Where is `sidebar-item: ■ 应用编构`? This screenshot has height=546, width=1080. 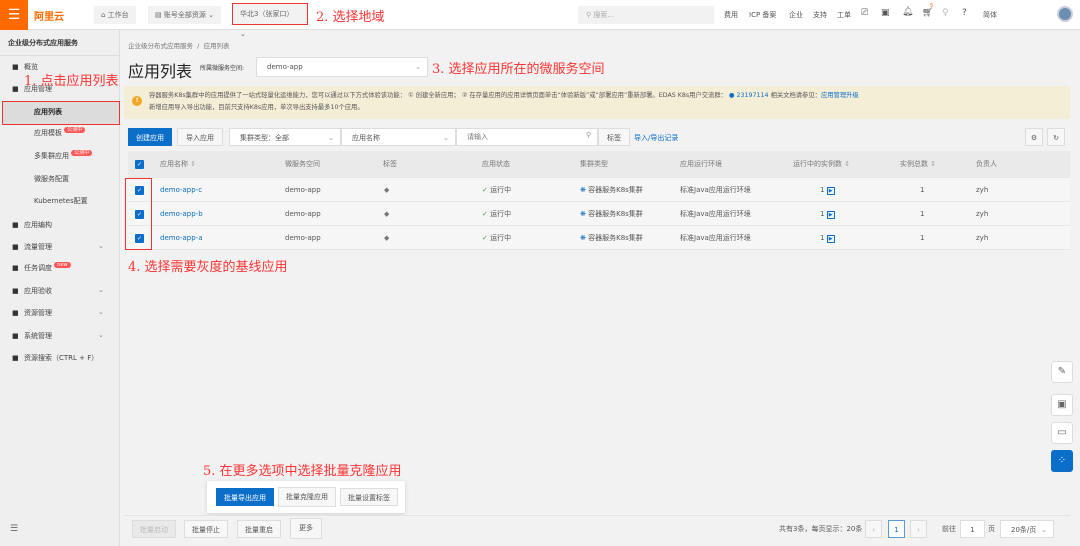 sidebar-item: ■ 应用编构 is located at coordinates (32, 225).